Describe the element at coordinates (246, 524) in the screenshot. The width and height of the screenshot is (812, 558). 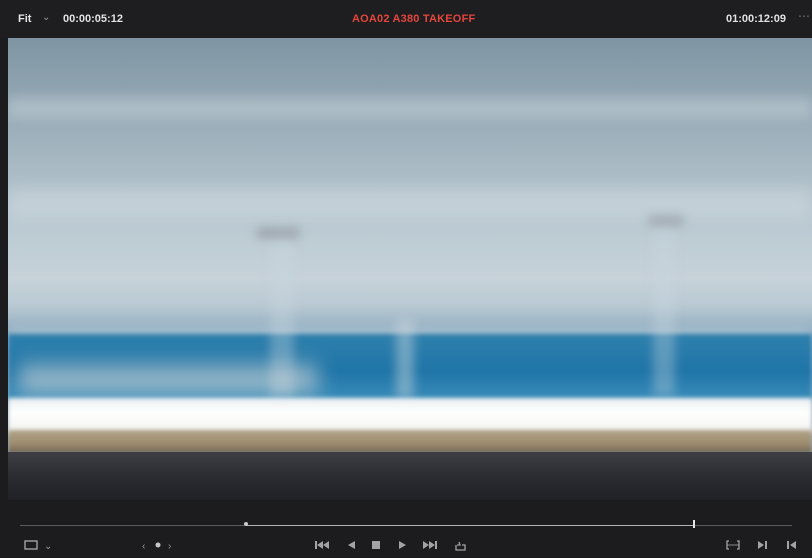
I see `in-point-handle` at that location.